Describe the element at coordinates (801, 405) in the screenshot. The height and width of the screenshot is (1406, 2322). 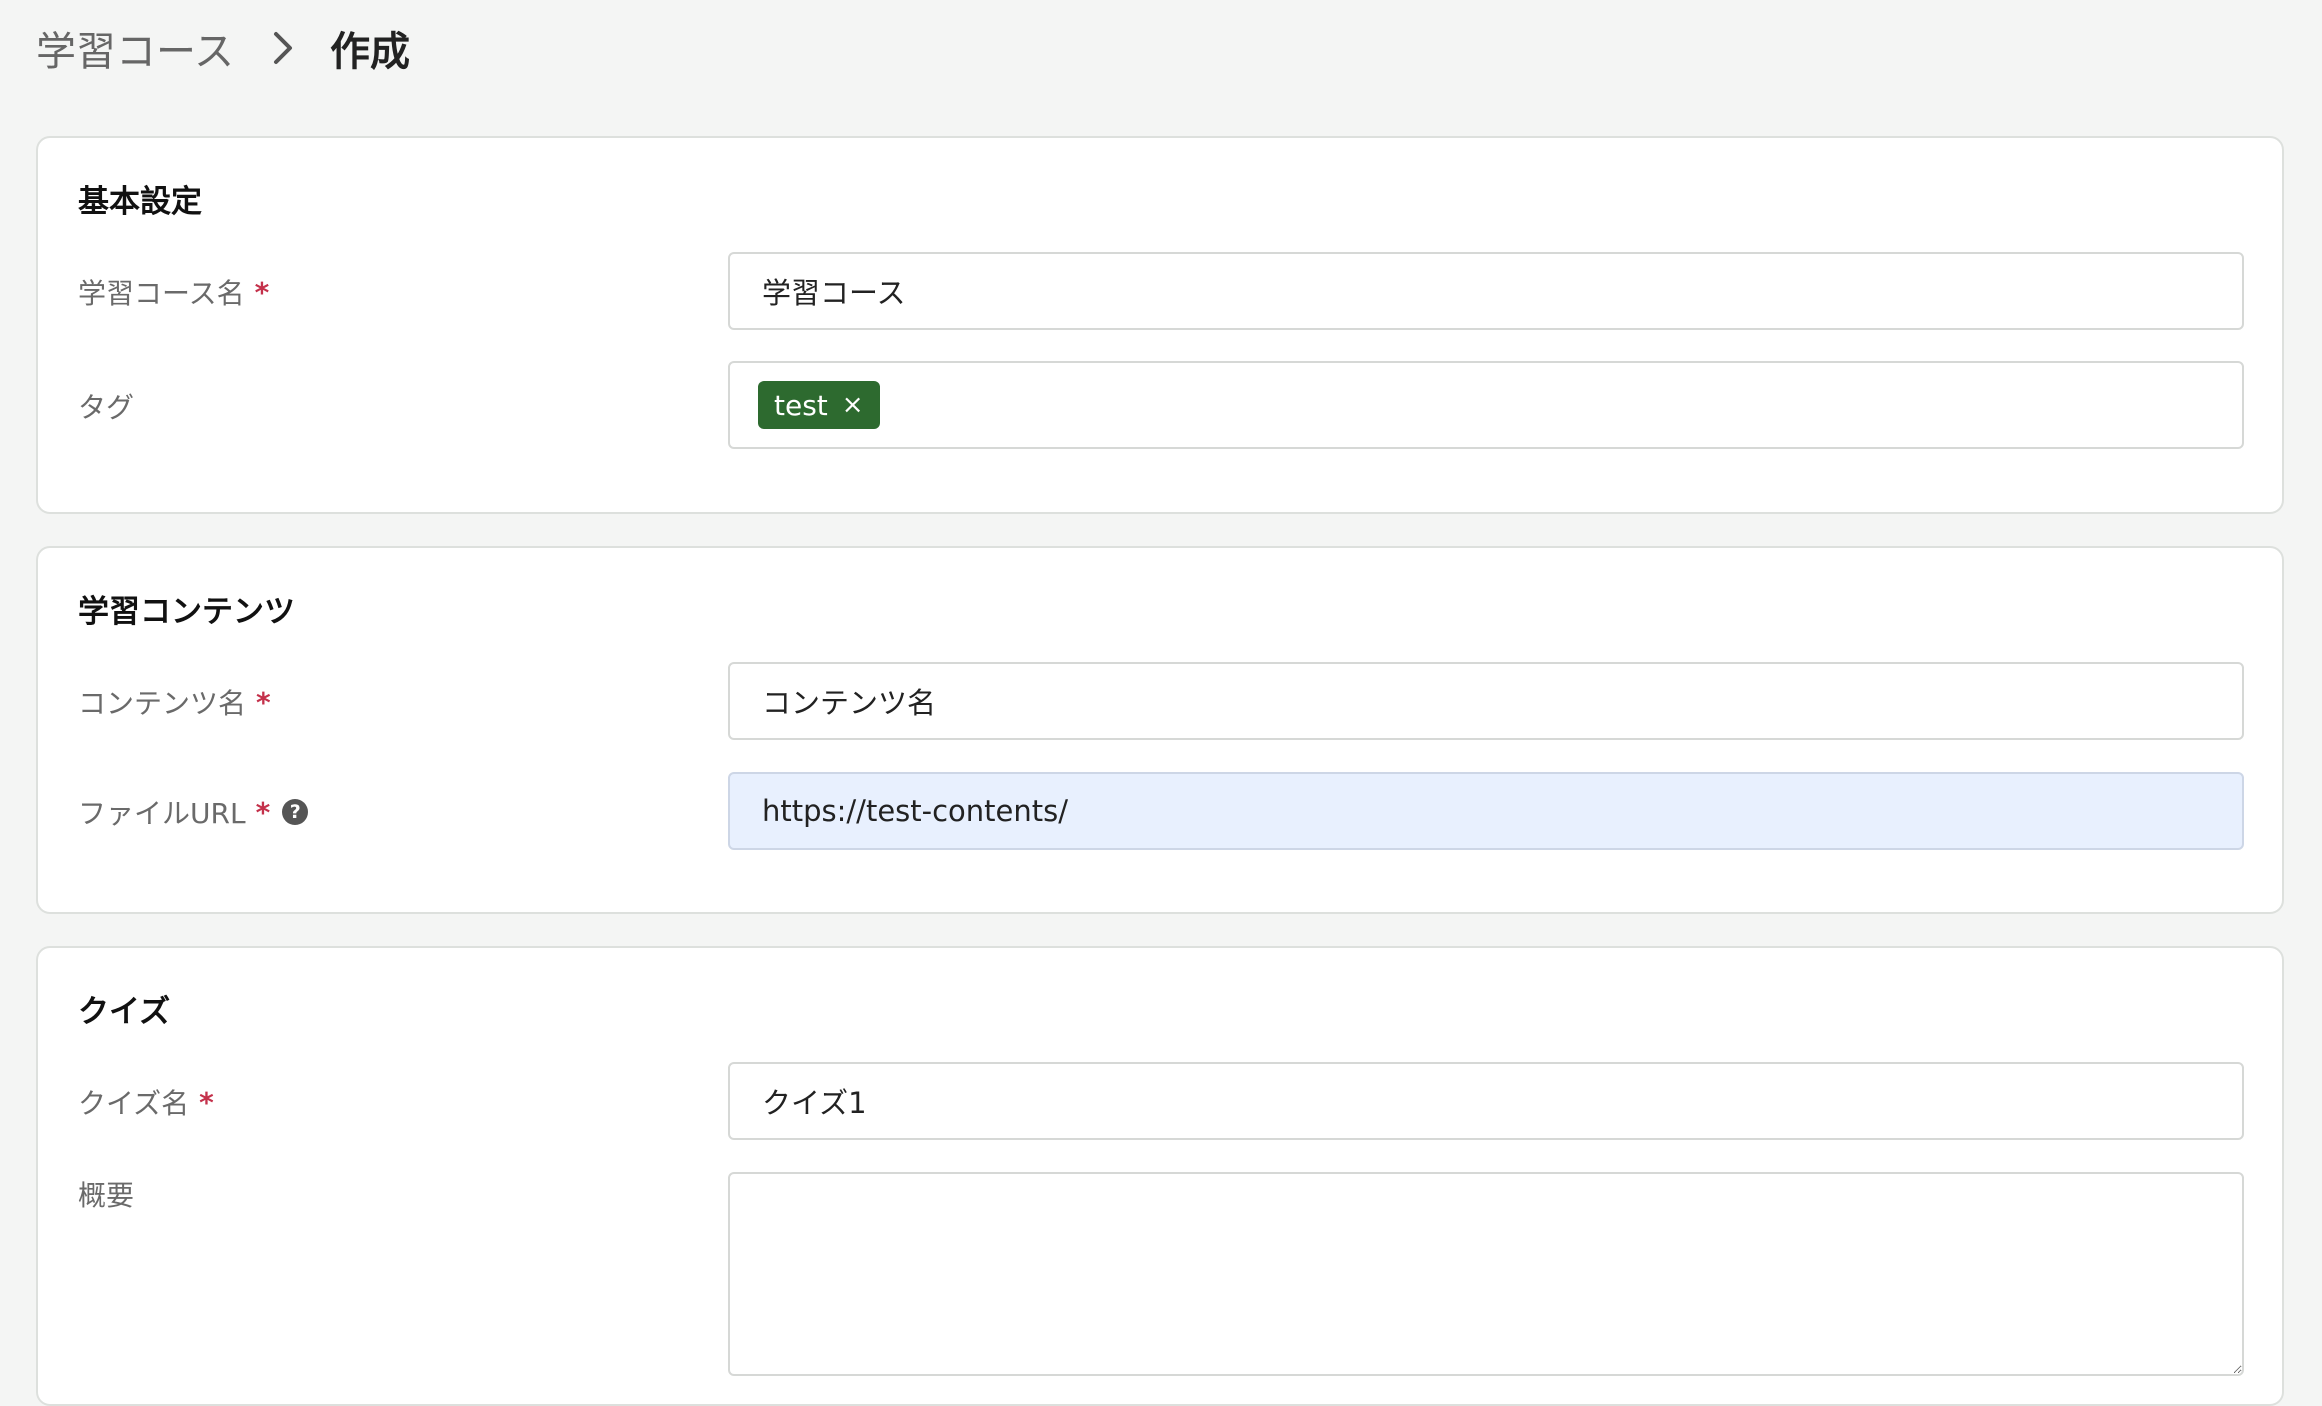
I see `tag-chip-label: test` at that location.